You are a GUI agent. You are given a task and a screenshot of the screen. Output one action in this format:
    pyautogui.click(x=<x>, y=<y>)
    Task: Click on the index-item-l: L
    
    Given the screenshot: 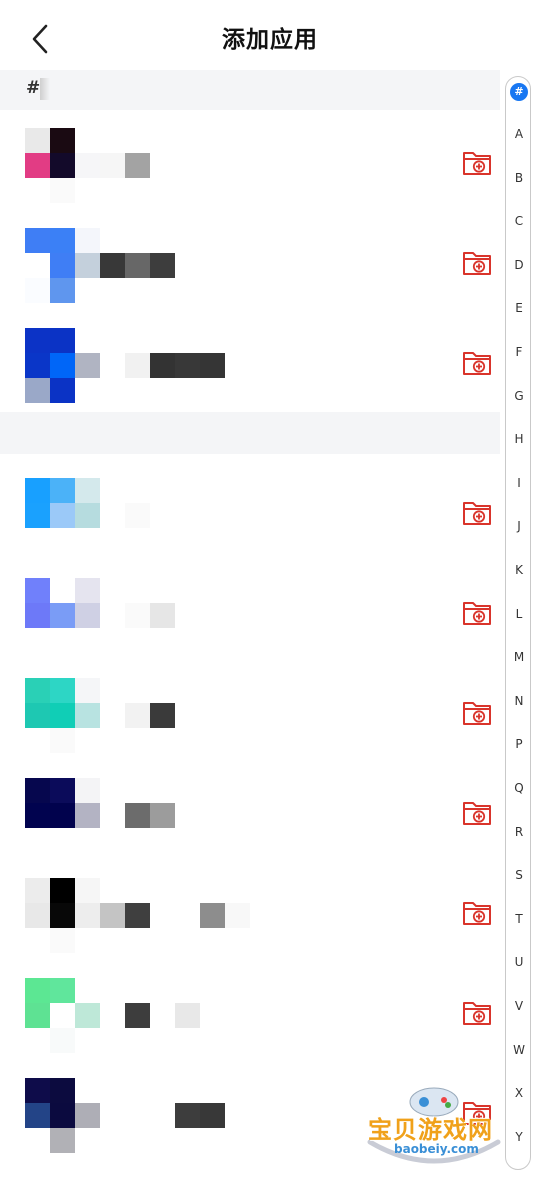 What is the action you would take?
    pyautogui.click(x=519, y=614)
    